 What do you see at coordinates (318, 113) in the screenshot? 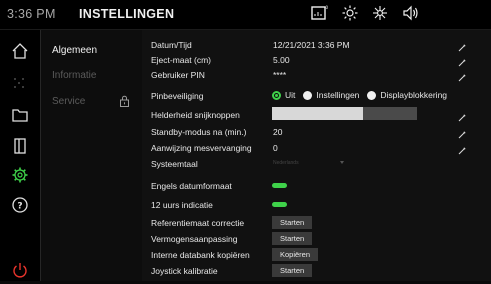
I see `helderheid-slider-fill` at bounding box center [318, 113].